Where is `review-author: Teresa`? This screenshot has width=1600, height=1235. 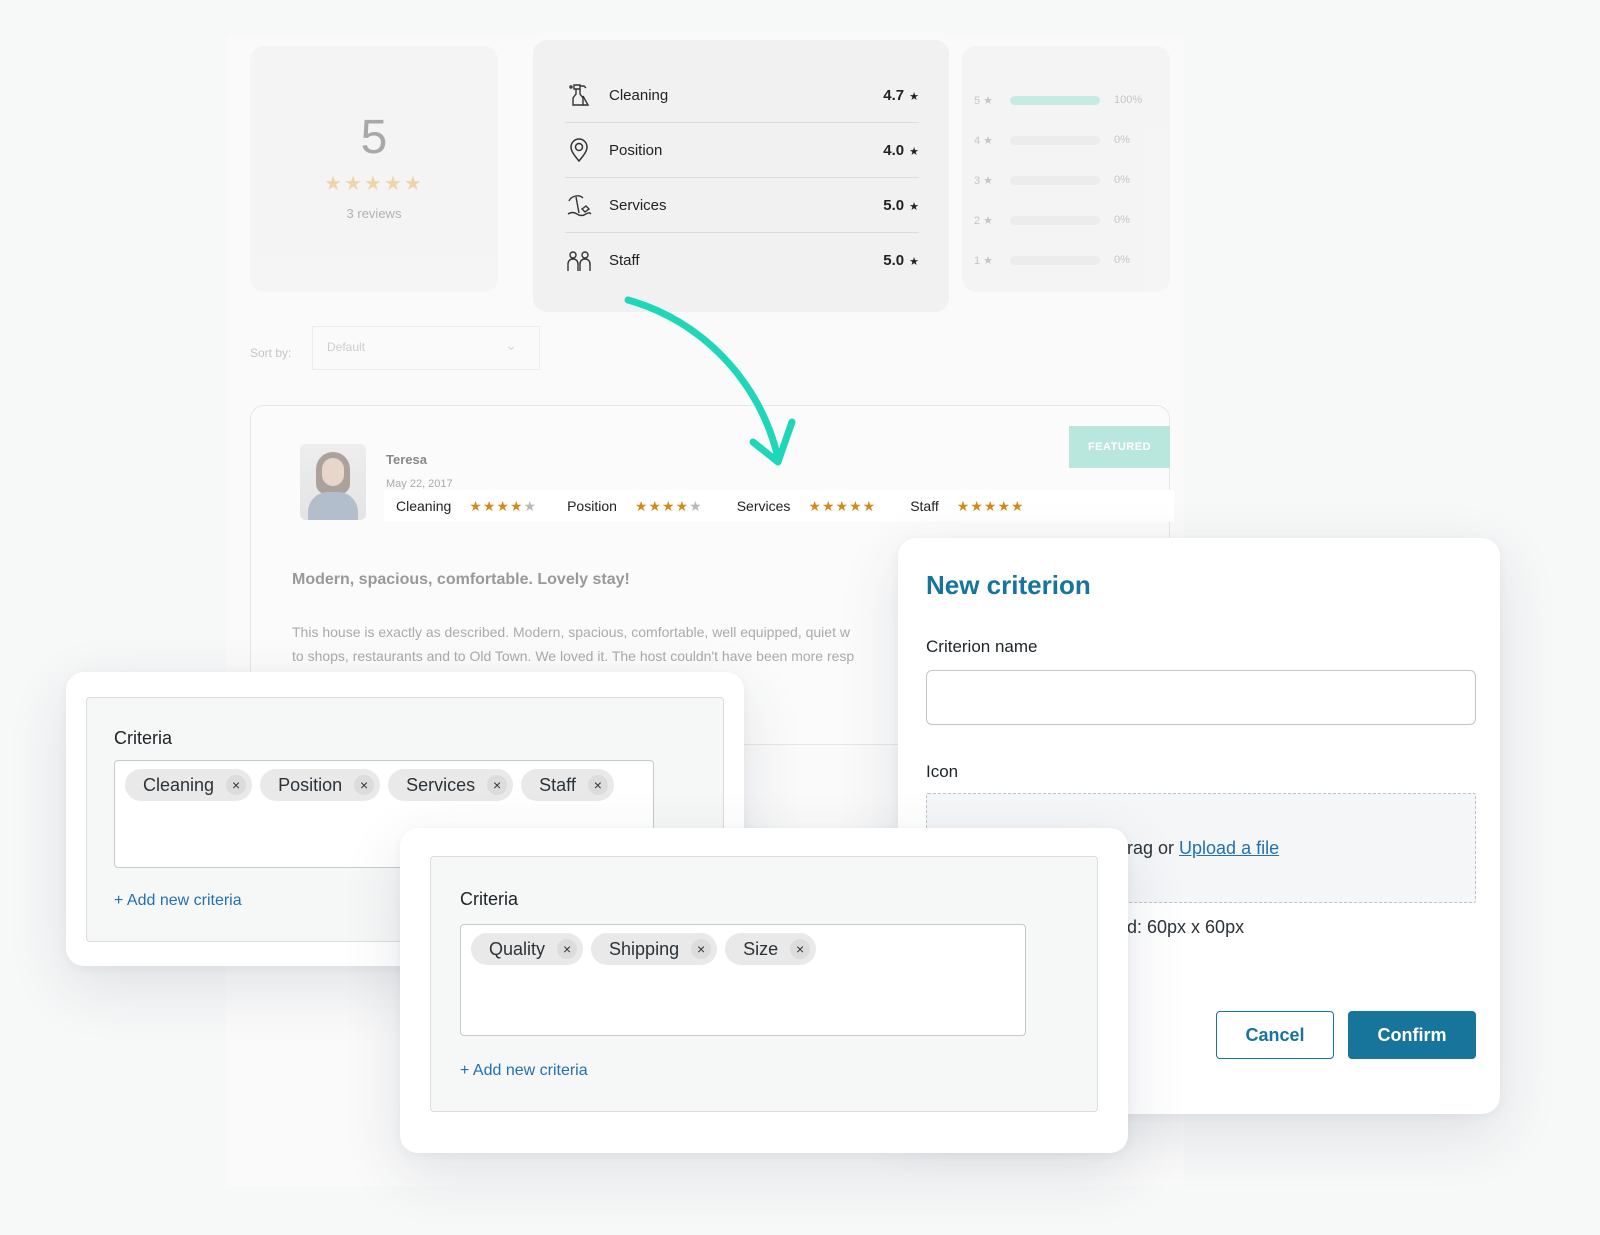
review-author: Teresa is located at coordinates (406, 459).